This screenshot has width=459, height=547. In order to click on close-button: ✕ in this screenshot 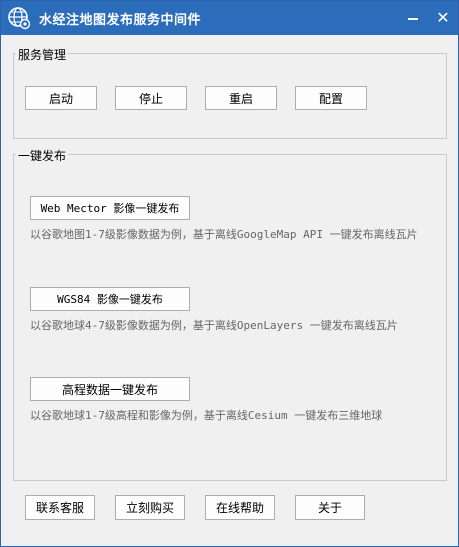, I will do `click(443, 18)`.